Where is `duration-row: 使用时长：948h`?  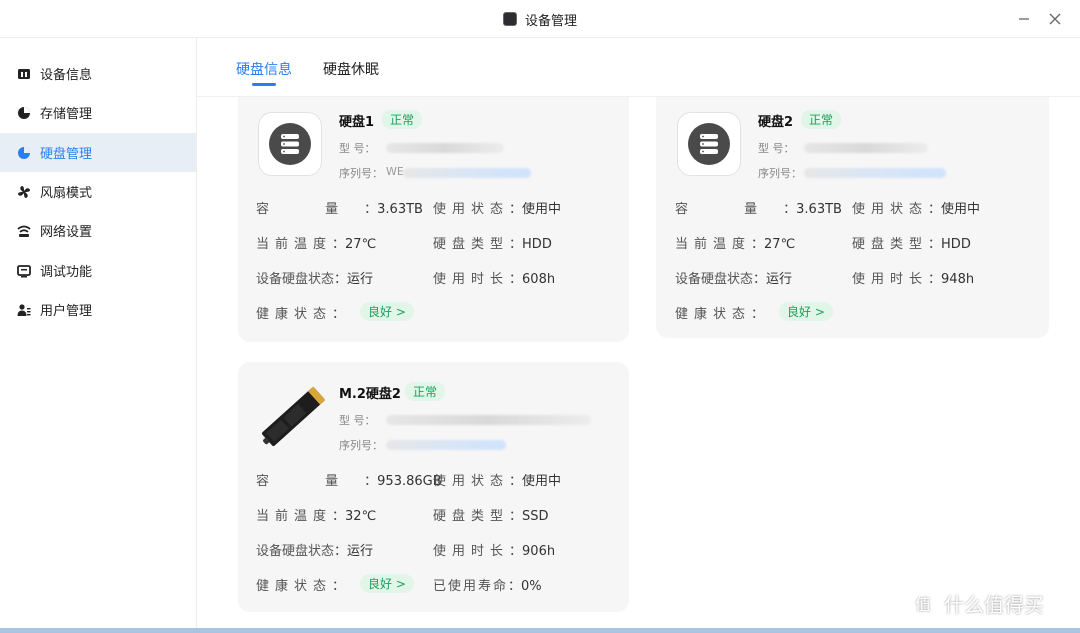
duration-row: 使用时长：948h is located at coordinates (913, 279).